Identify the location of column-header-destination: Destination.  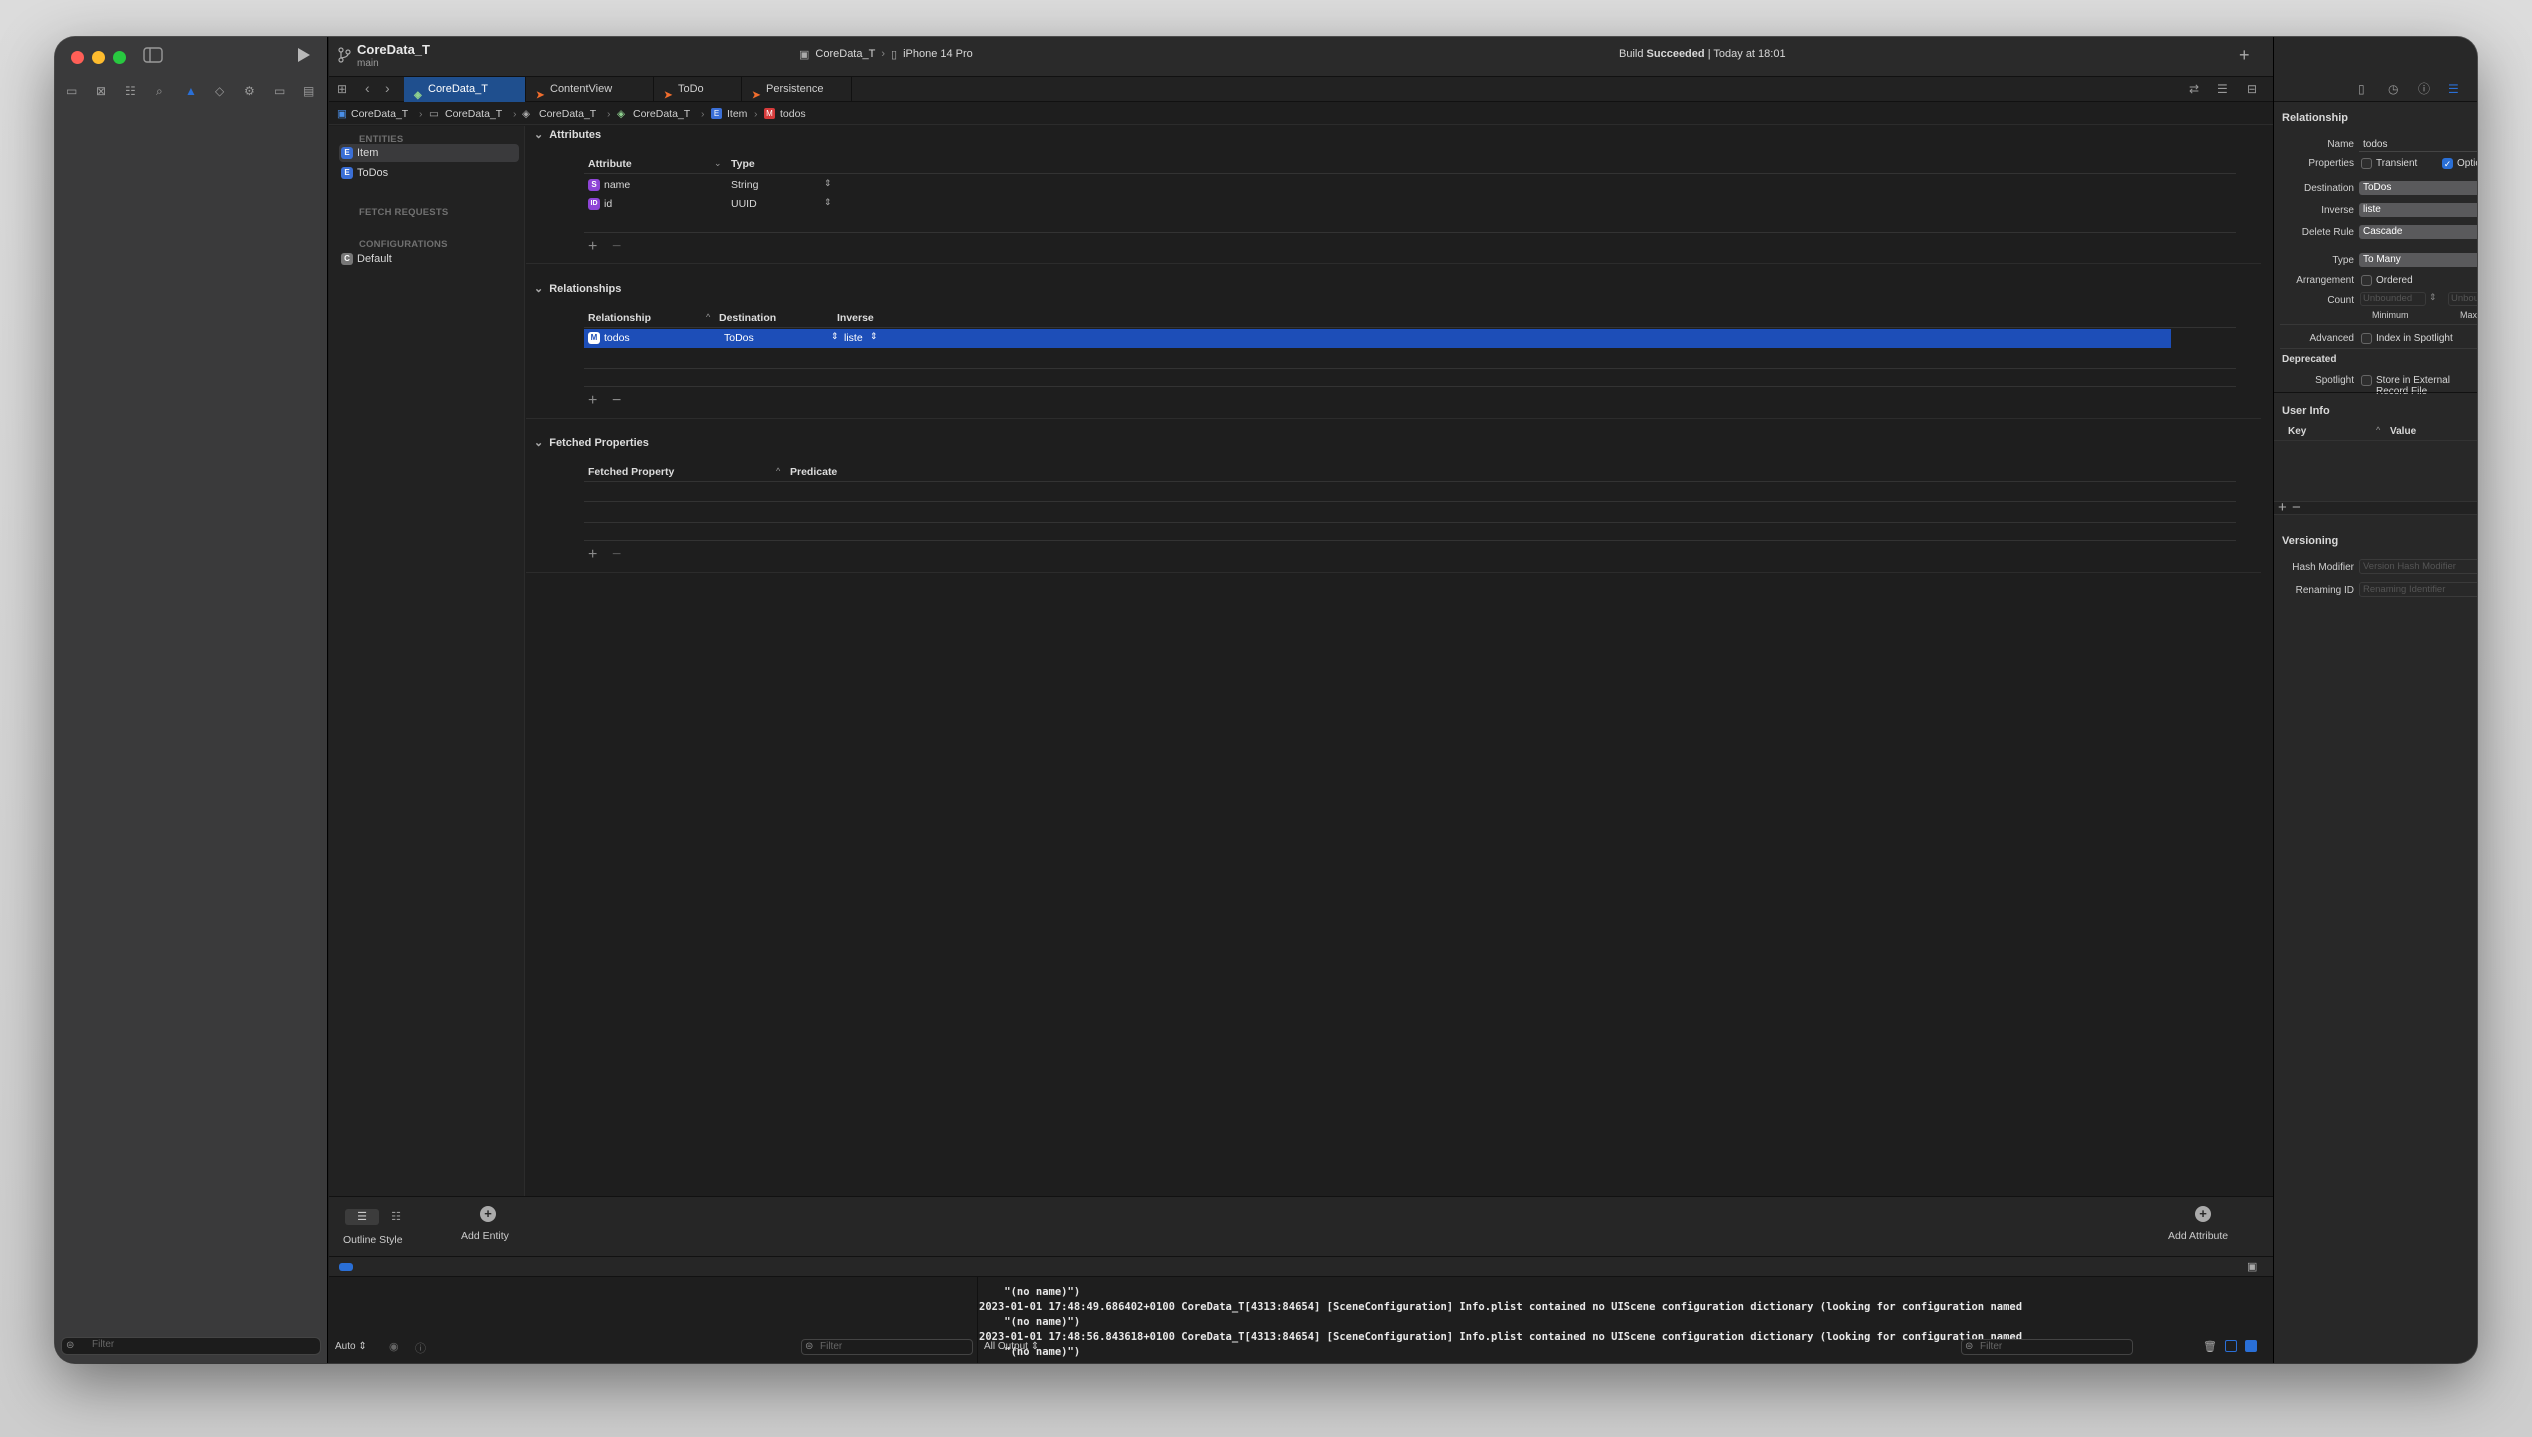
(747, 318).